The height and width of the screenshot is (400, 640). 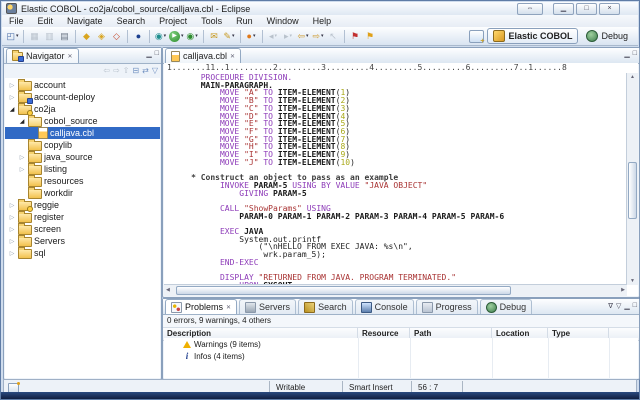 What do you see at coordinates (203, 55) in the screenshot?
I see `tab-calljava-cbl: calljava.cbl ✕` at bounding box center [203, 55].